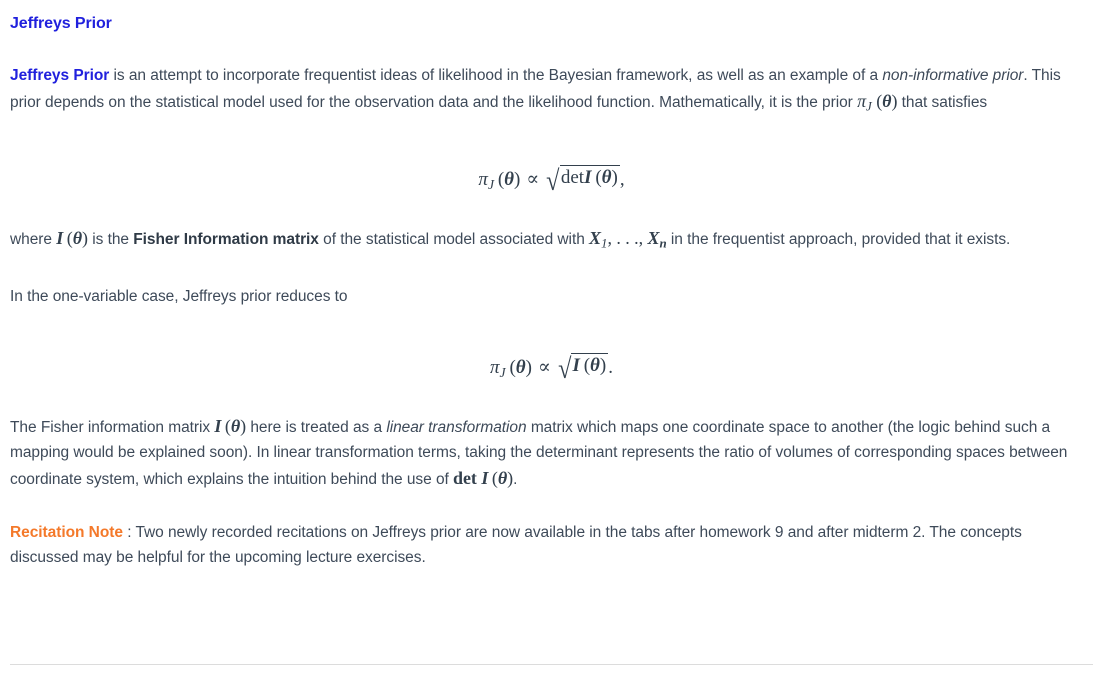  I want to click on fisher-text-4: ., so click(515, 480).